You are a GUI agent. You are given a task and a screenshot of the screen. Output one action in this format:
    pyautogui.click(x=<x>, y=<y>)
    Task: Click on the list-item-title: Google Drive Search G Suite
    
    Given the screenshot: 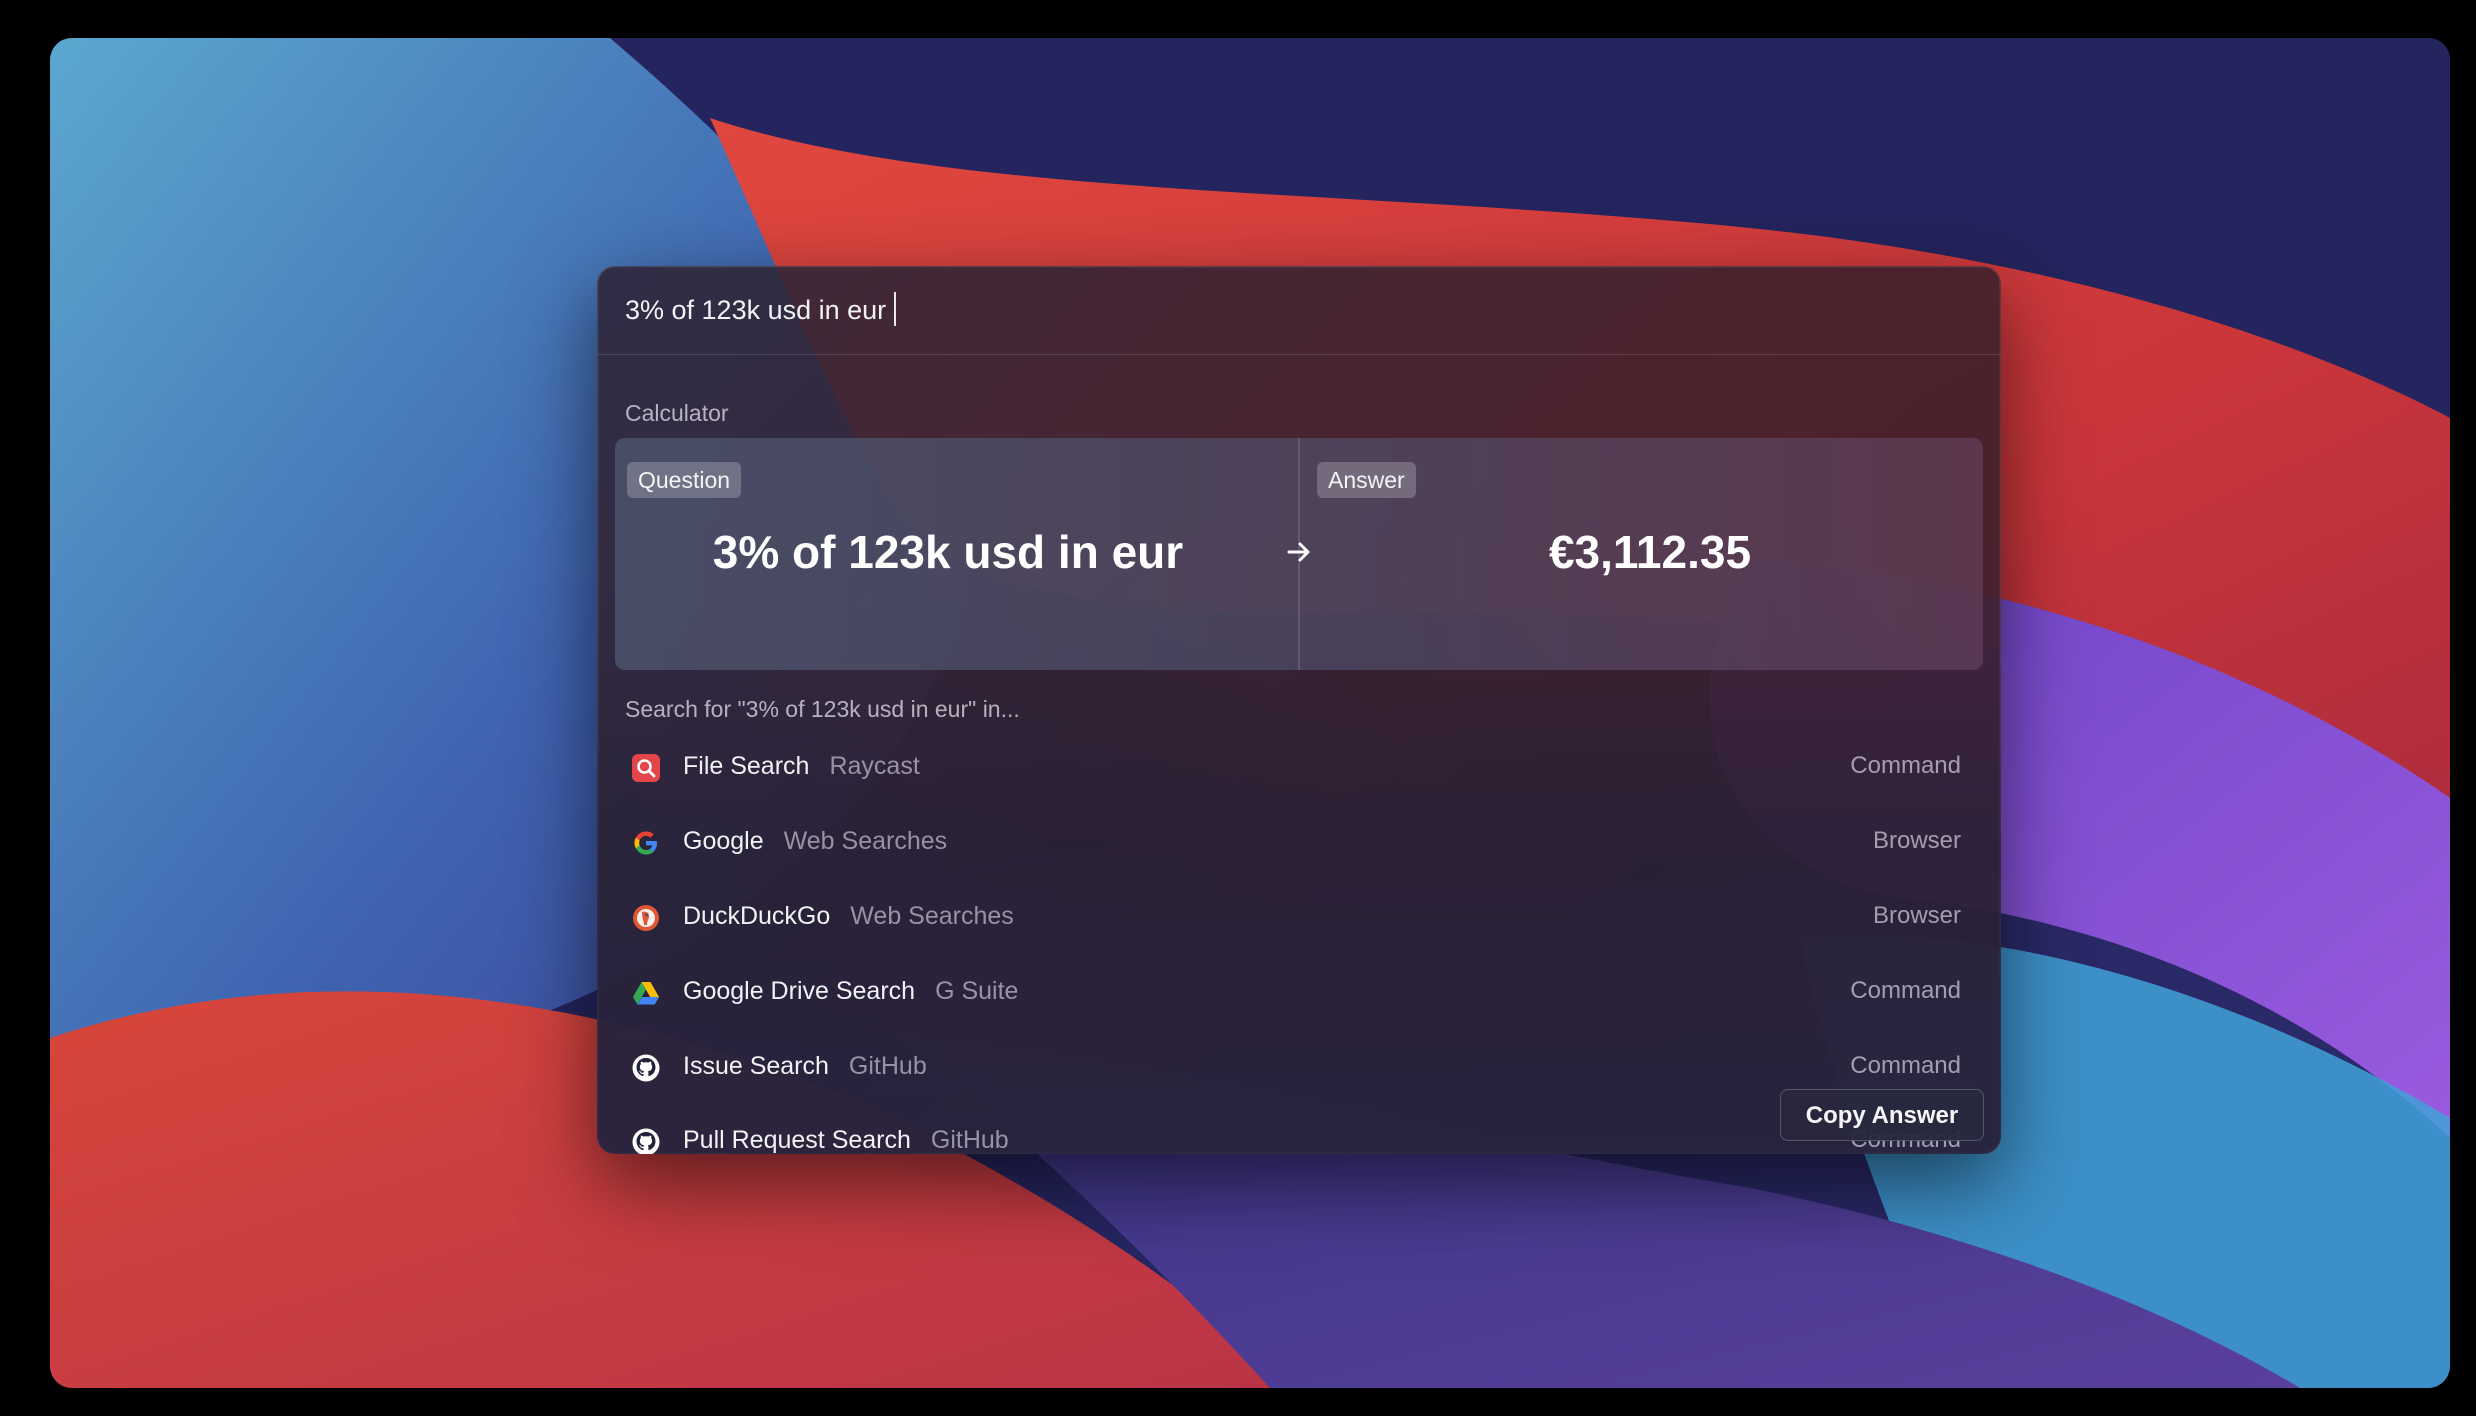 What is the action you would take?
    pyautogui.click(x=850, y=991)
    